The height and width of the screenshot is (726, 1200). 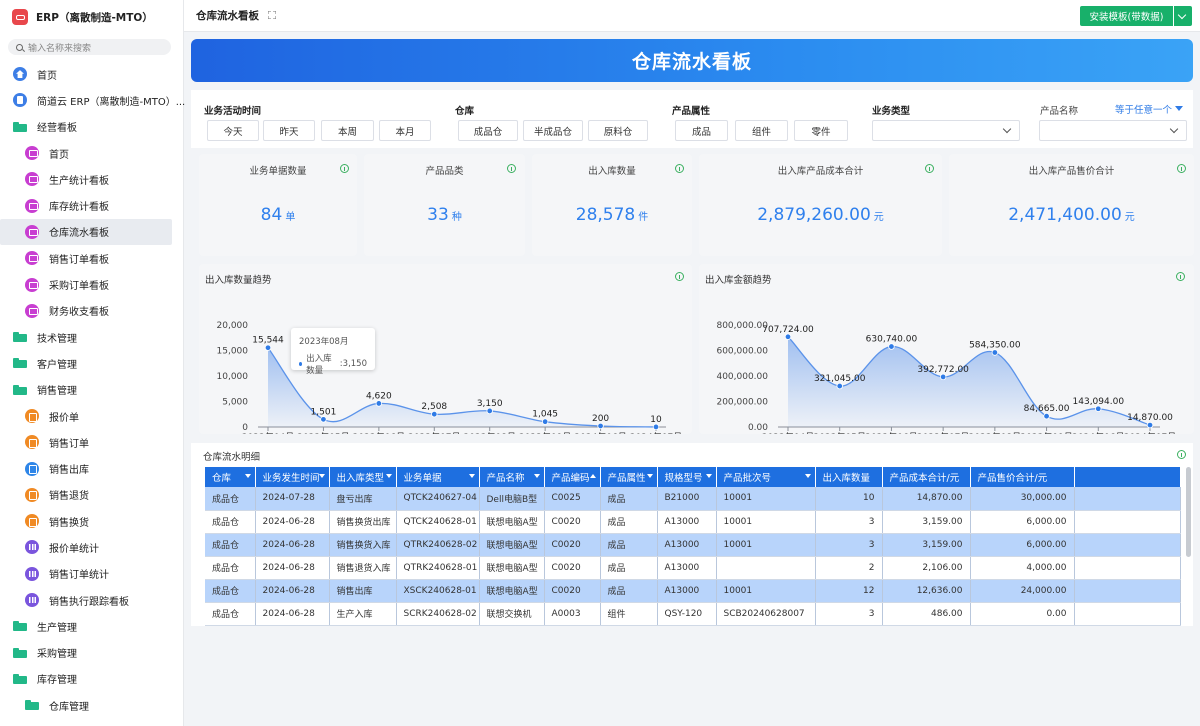 What do you see at coordinates (91, 337) in the screenshot?
I see `sidebar-item: 技术管理` at bounding box center [91, 337].